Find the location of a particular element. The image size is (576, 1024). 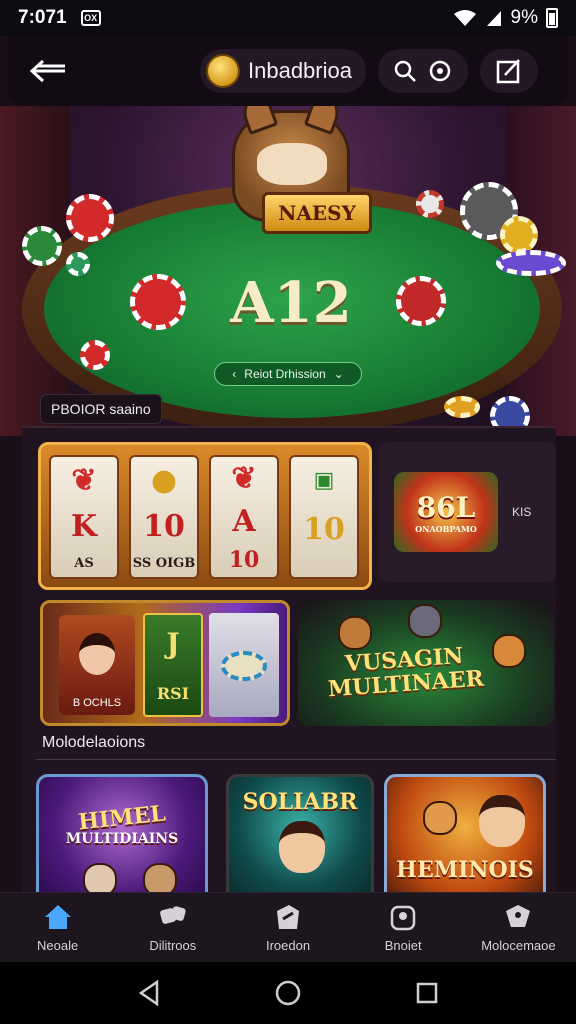

arrow-left-icon is located at coordinates (47, 71).